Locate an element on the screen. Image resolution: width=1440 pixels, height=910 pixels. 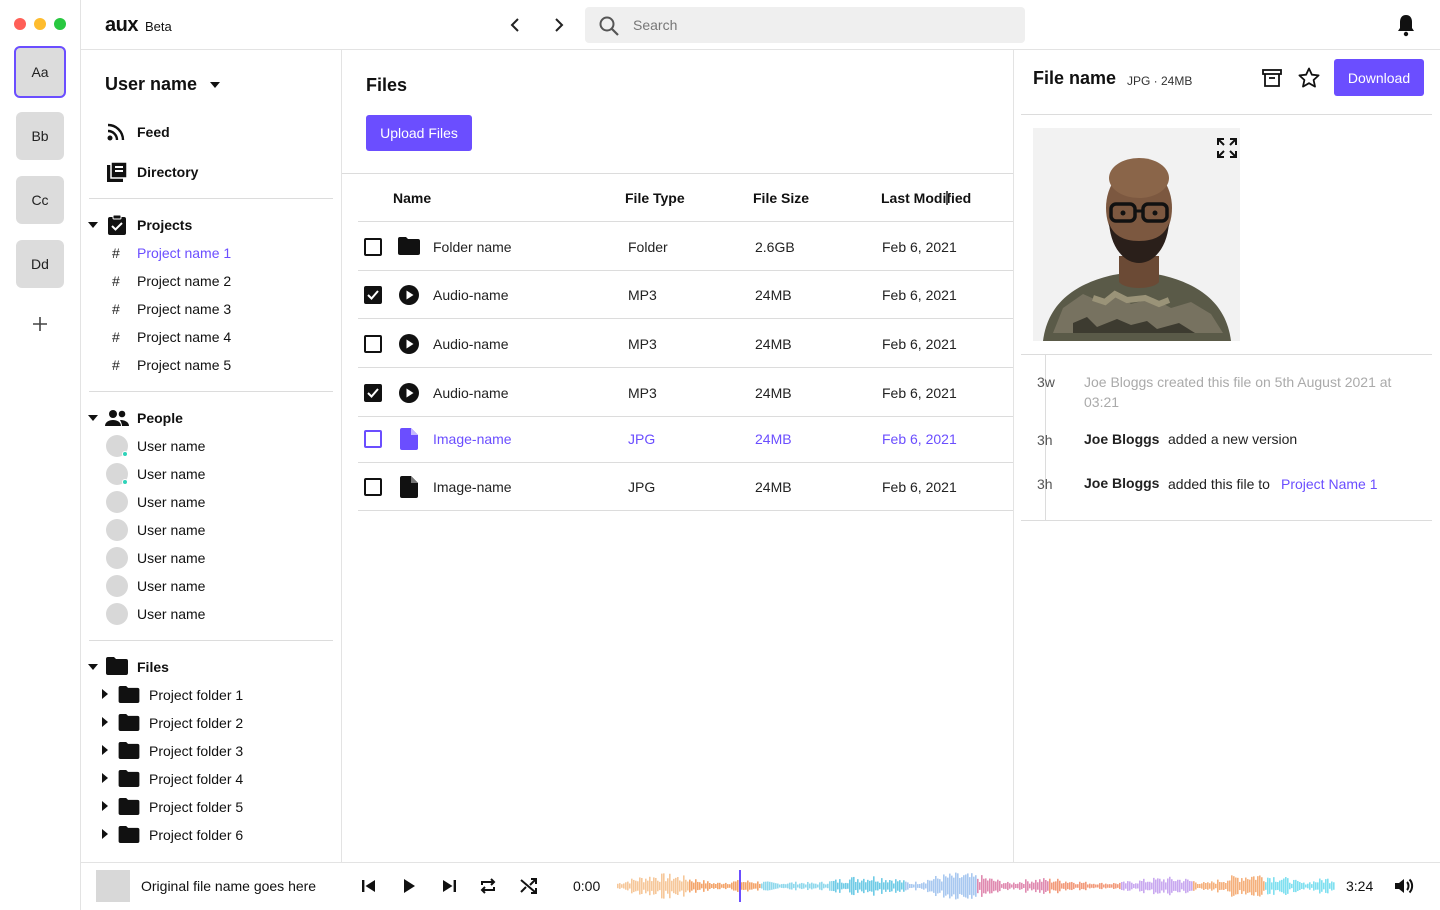
sidebar-folder-3: Project folder 3 is located at coordinates (196, 751).